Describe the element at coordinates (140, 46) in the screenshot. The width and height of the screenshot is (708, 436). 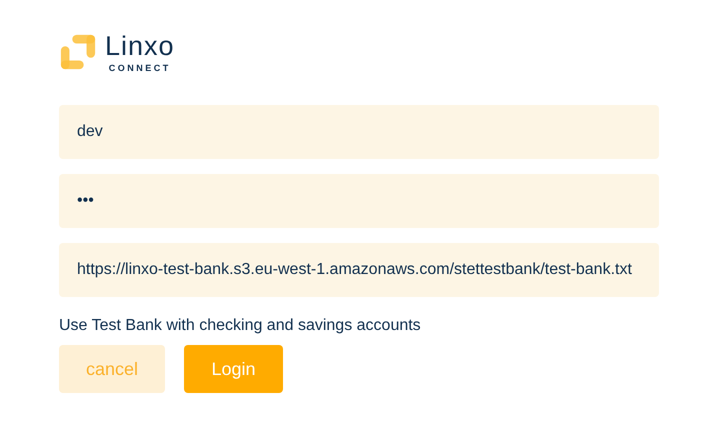
I see `logo-wordmark: Linxo` at that location.